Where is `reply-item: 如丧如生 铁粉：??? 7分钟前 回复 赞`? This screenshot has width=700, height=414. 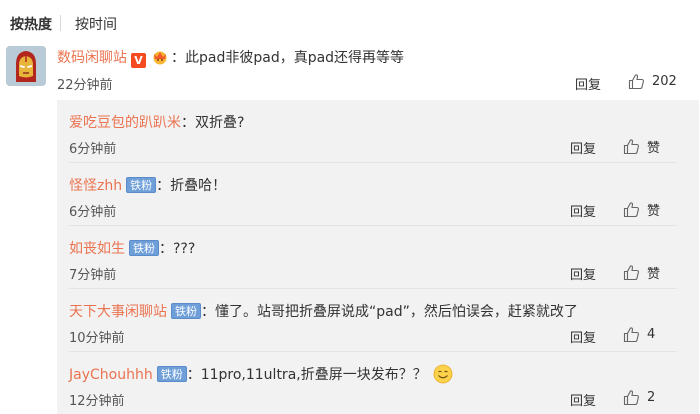 reply-item: 如丧如生 铁粉：??? 7分钟前 回复 赞 is located at coordinates (378, 257).